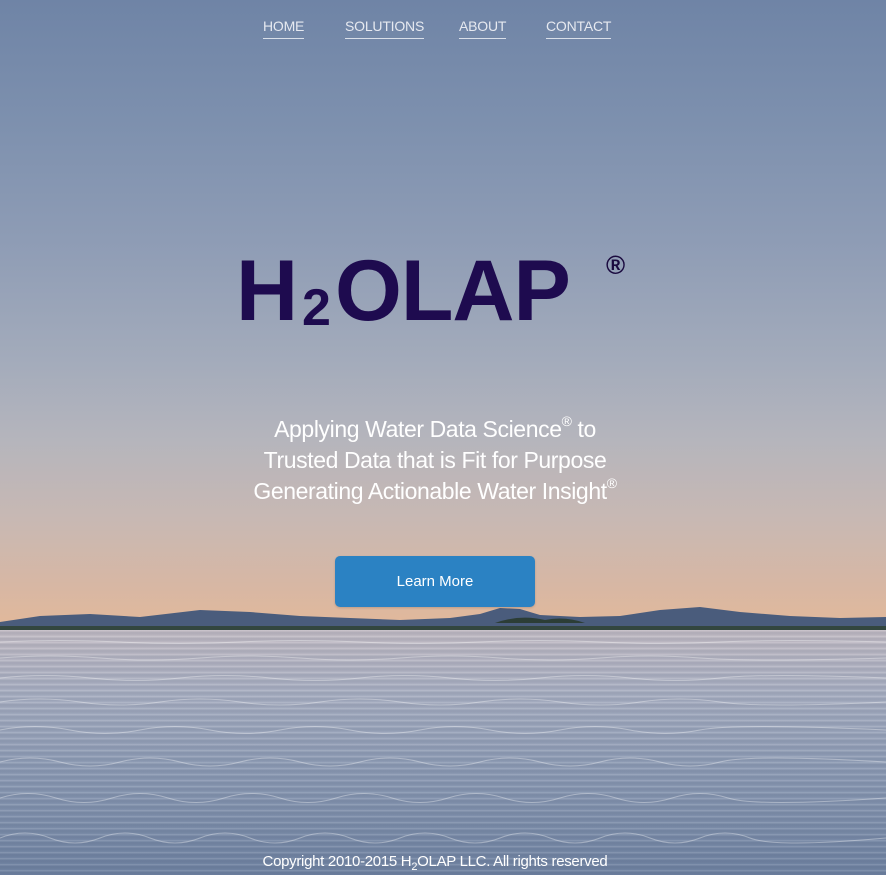  What do you see at coordinates (611, 483) in the screenshot?
I see `tagline-line-3-mark: ®` at bounding box center [611, 483].